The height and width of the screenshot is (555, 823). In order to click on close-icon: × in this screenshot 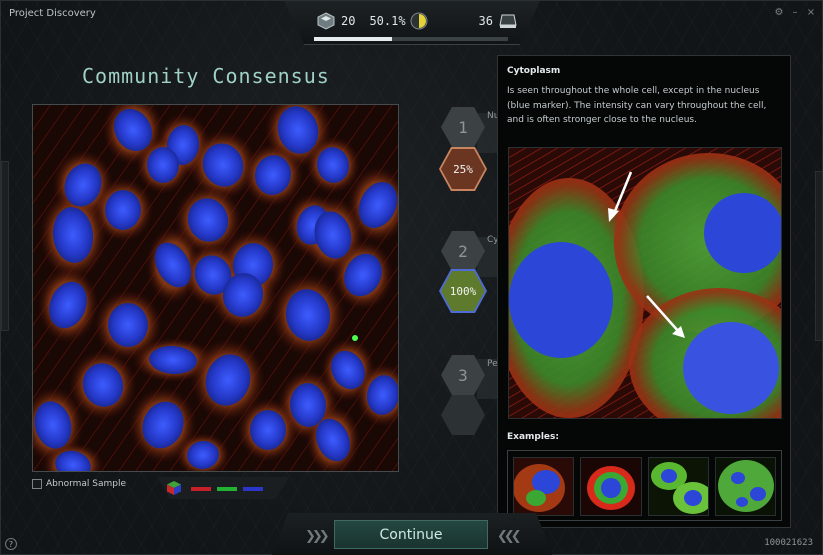, I will do `click(811, 12)`.